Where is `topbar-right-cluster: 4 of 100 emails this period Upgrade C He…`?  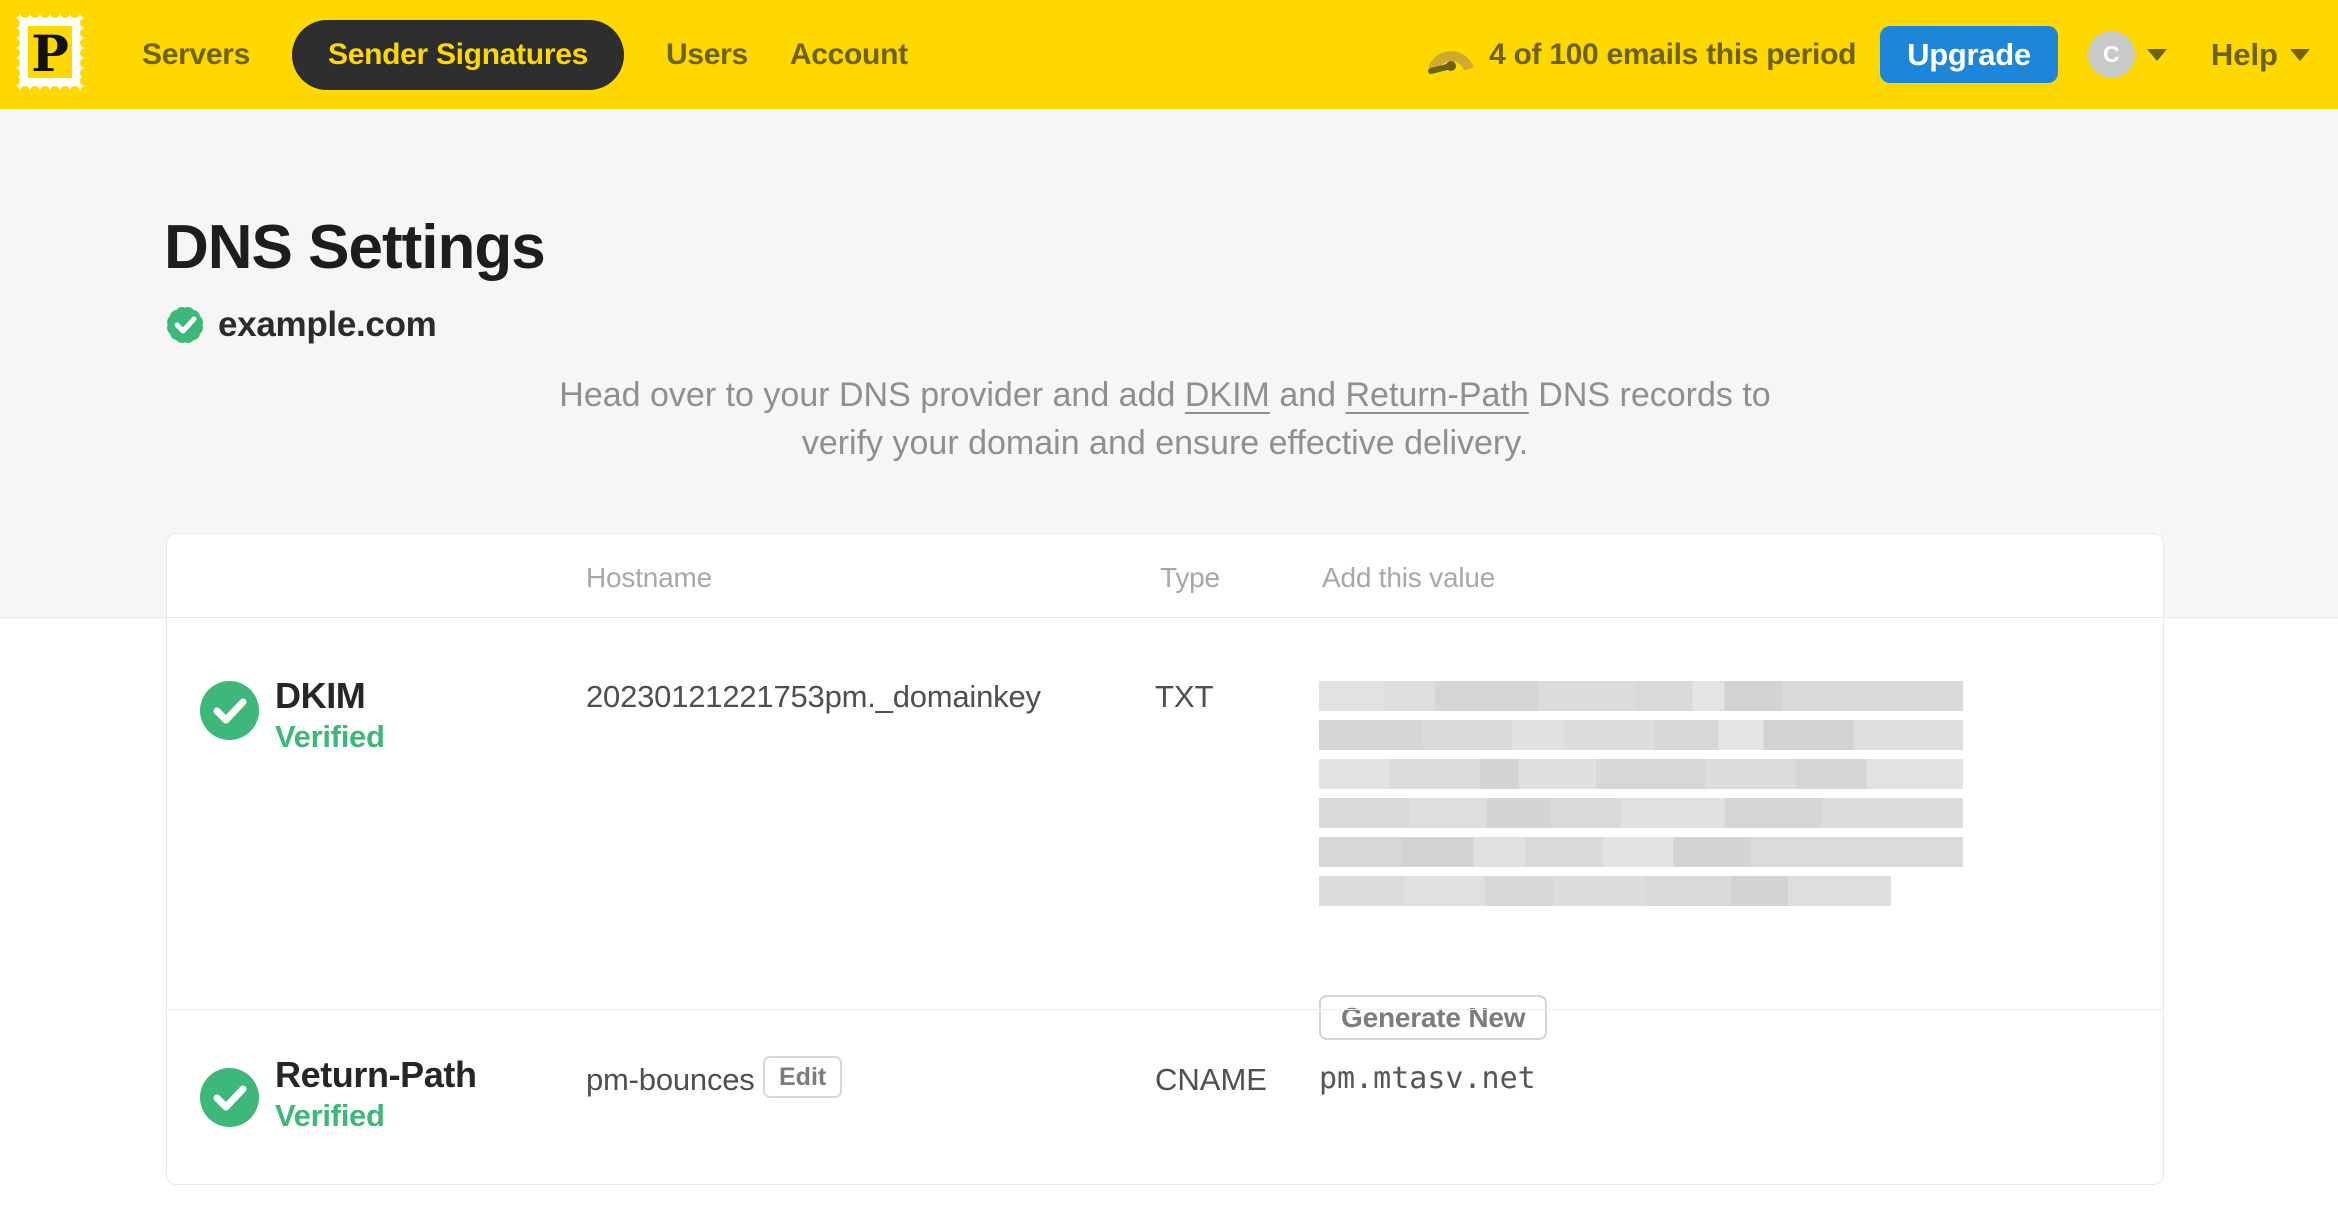 topbar-right-cluster: 4 of 100 emails this period Upgrade C He… is located at coordinates (1868, 54).